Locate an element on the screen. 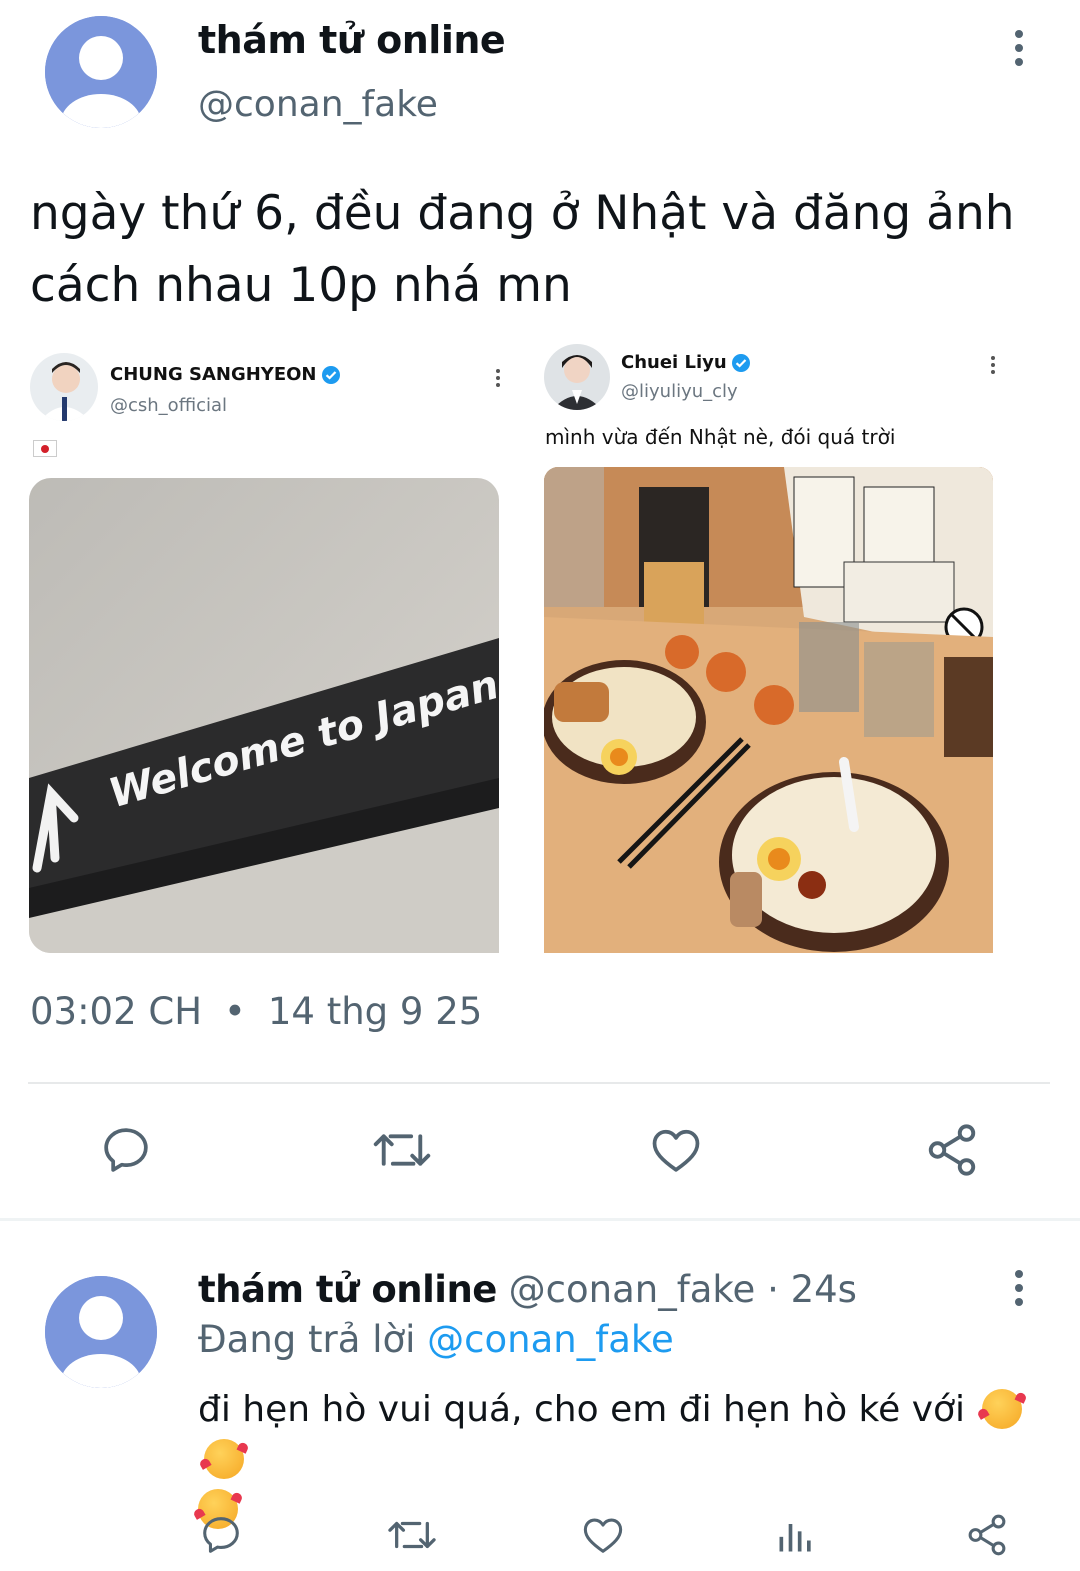 The height and width of the screenshot is (1571, 1080). author-avatar is located at coordinates (101, 72).